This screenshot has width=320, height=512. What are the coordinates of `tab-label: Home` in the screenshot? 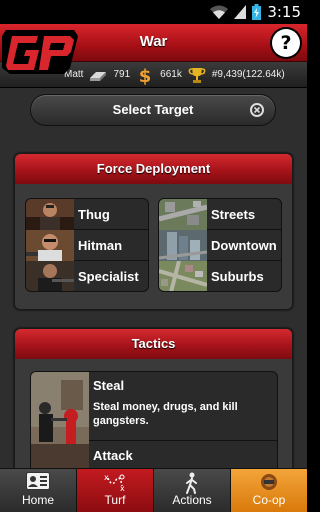 It's located at (37, 500).